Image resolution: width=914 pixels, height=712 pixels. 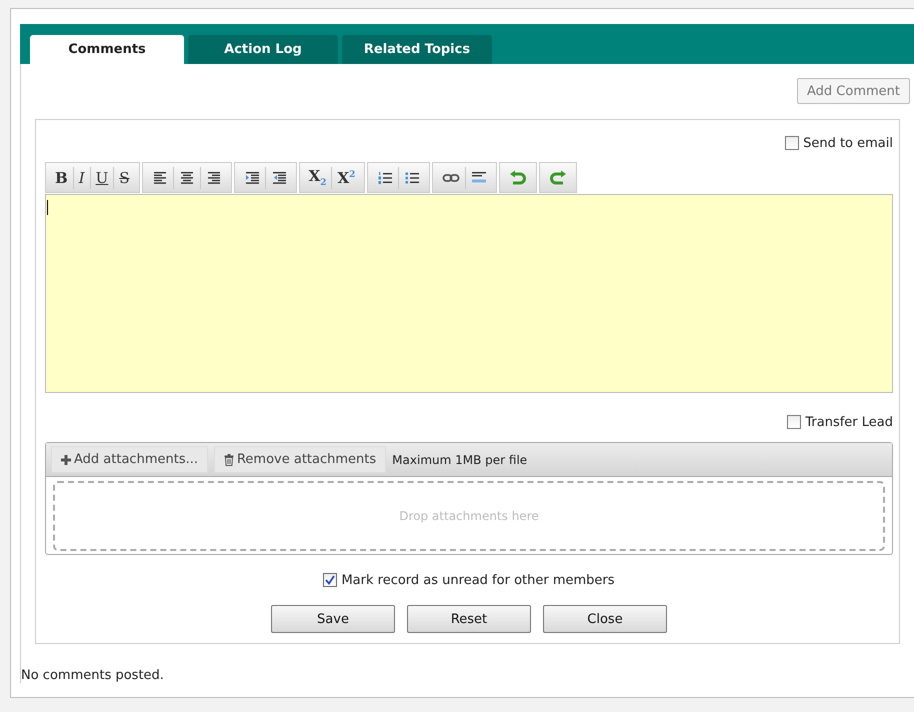 What do you see at coordinates (853, 91) in the screenshot?
I see `add-comment-button: Add Comment` at bounding box center [853, 91].